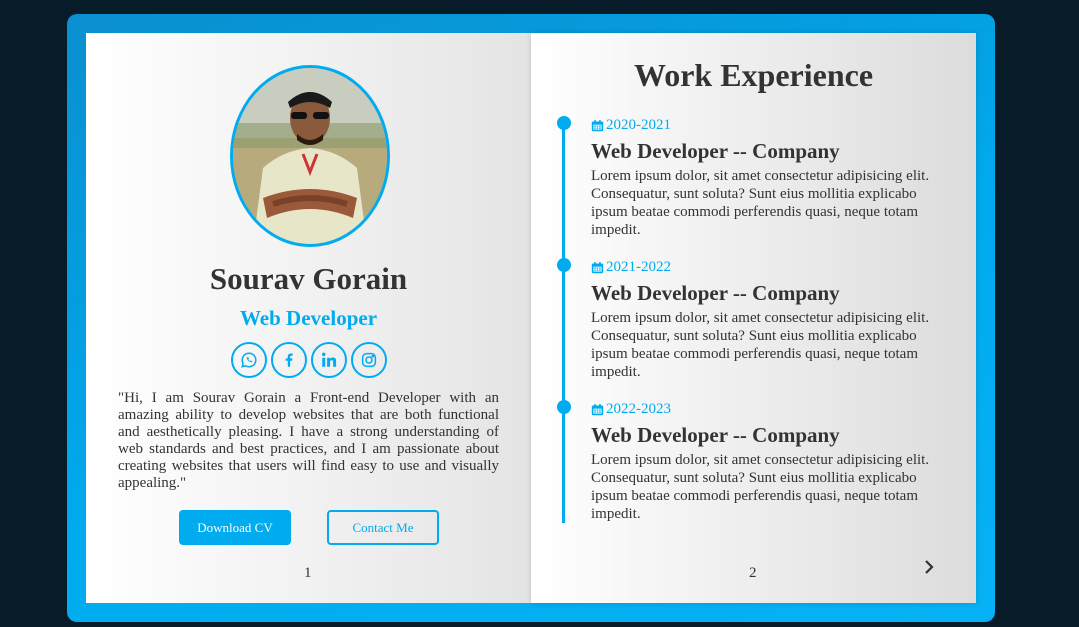  What do you see at coordinates (289, 360) in the screenshot?
I see `facebook-icon` at bounding box center [289, 360].